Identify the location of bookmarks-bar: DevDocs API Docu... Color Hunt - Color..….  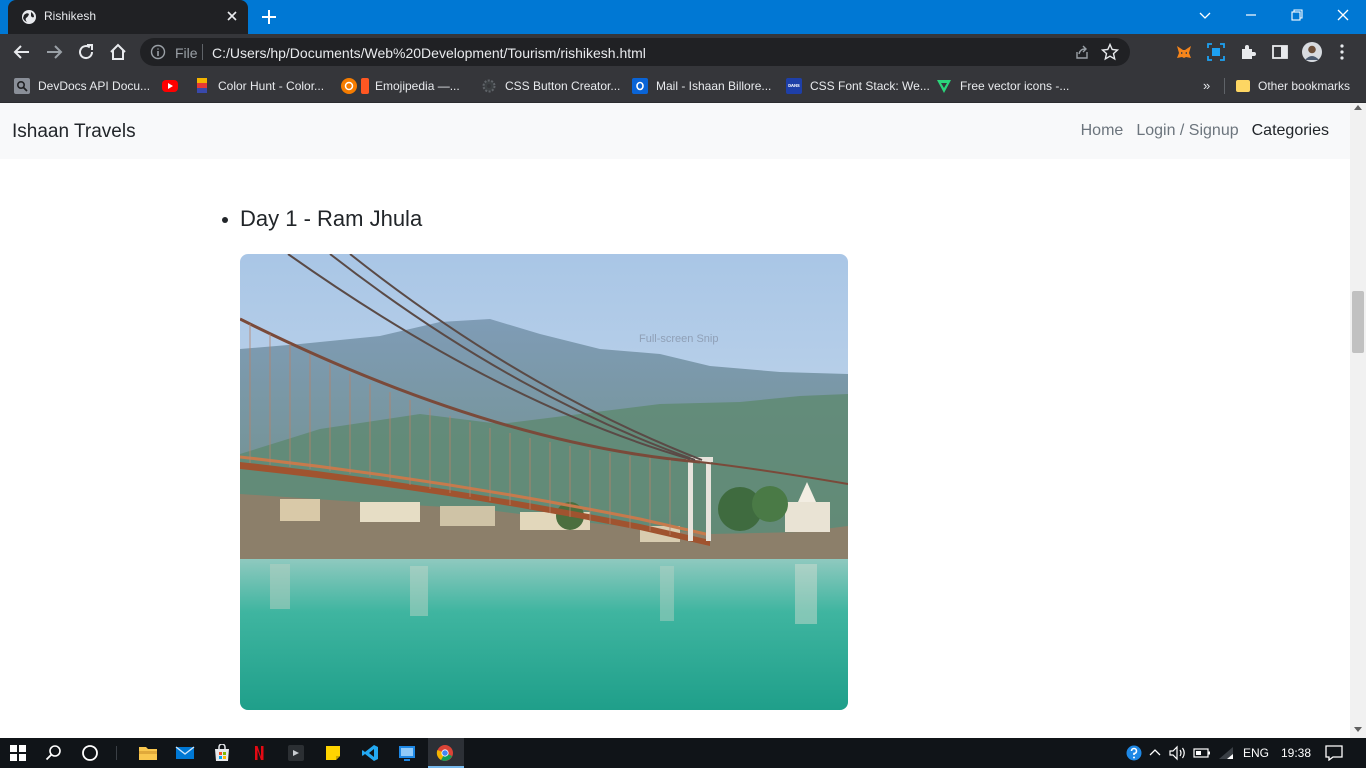
(683, 86).